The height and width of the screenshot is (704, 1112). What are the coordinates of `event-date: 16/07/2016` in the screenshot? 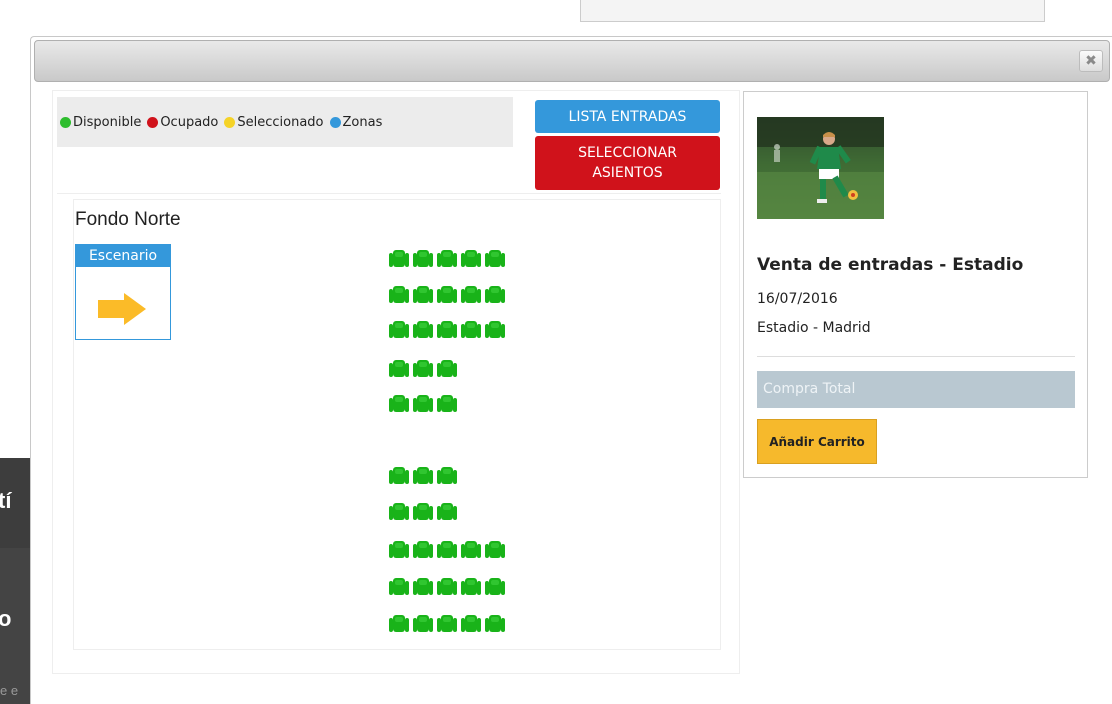 It's located at (797, 299).